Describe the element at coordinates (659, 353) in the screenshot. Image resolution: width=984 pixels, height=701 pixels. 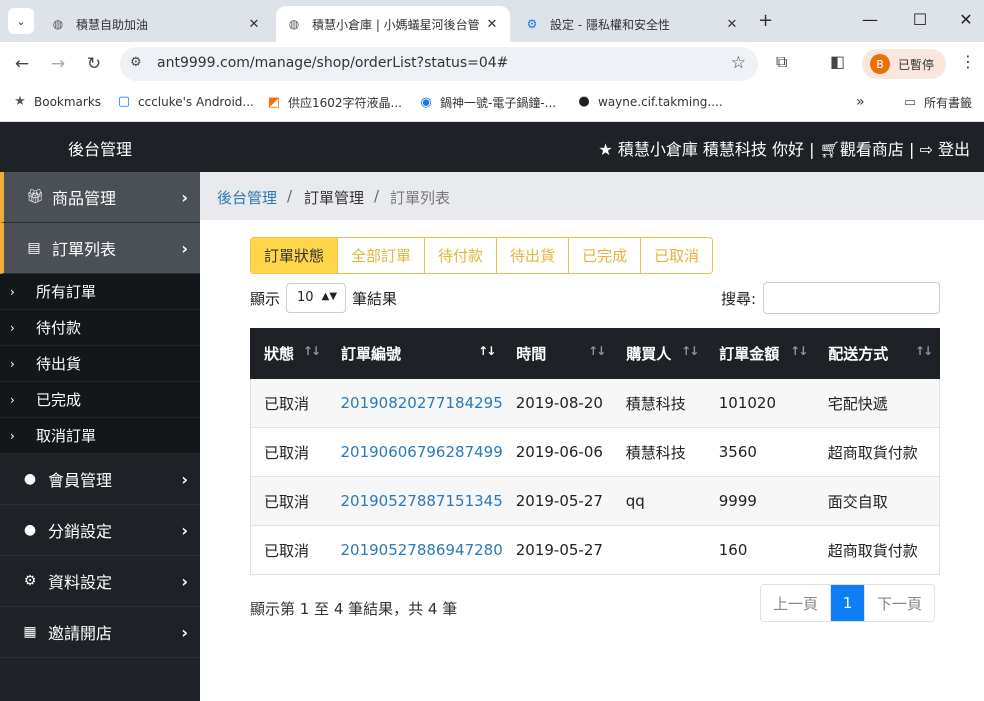
I see `col-buyer: 購買人 ↑↓` at that location.